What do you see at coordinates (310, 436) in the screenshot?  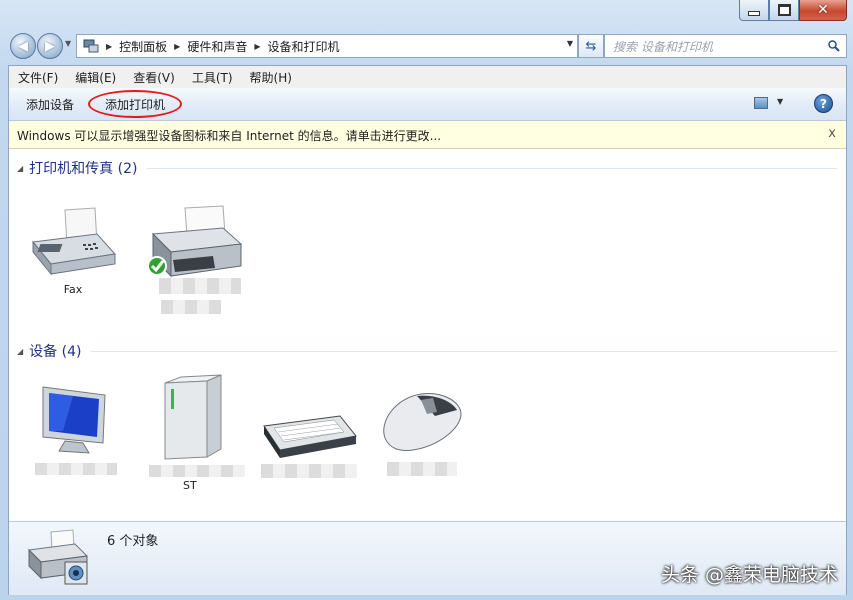 I see `keyboard-icon` at bounding box center [310, 436].